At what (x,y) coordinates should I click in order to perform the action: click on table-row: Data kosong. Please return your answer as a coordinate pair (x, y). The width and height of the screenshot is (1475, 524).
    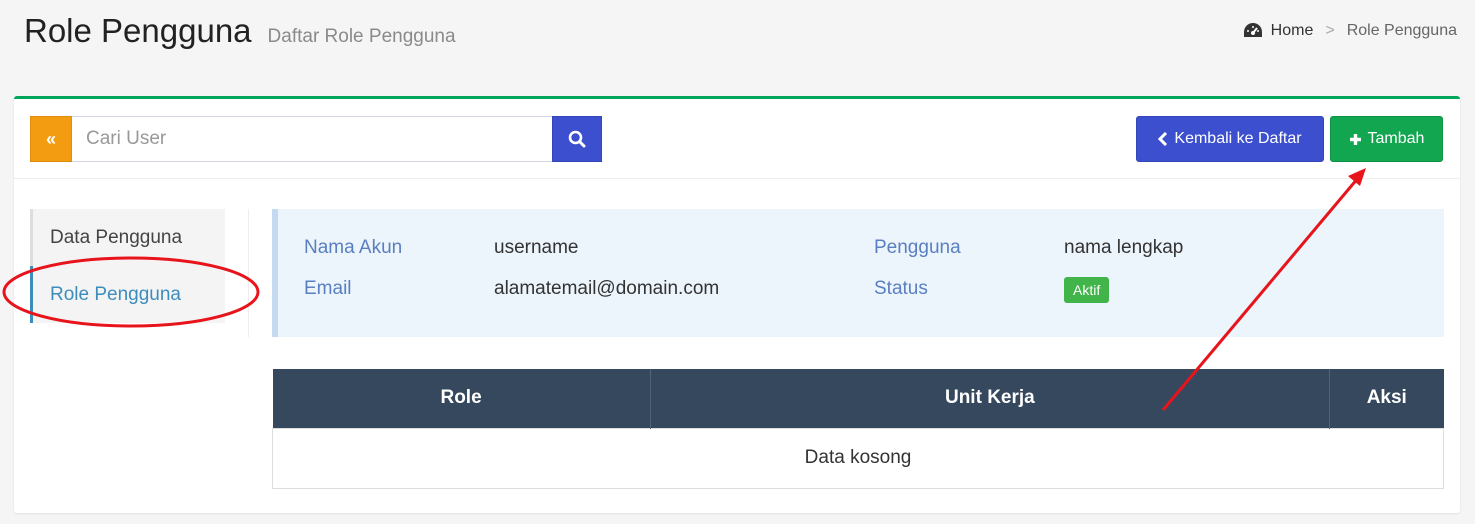
    Looking at the image, I should click on (858, 458).